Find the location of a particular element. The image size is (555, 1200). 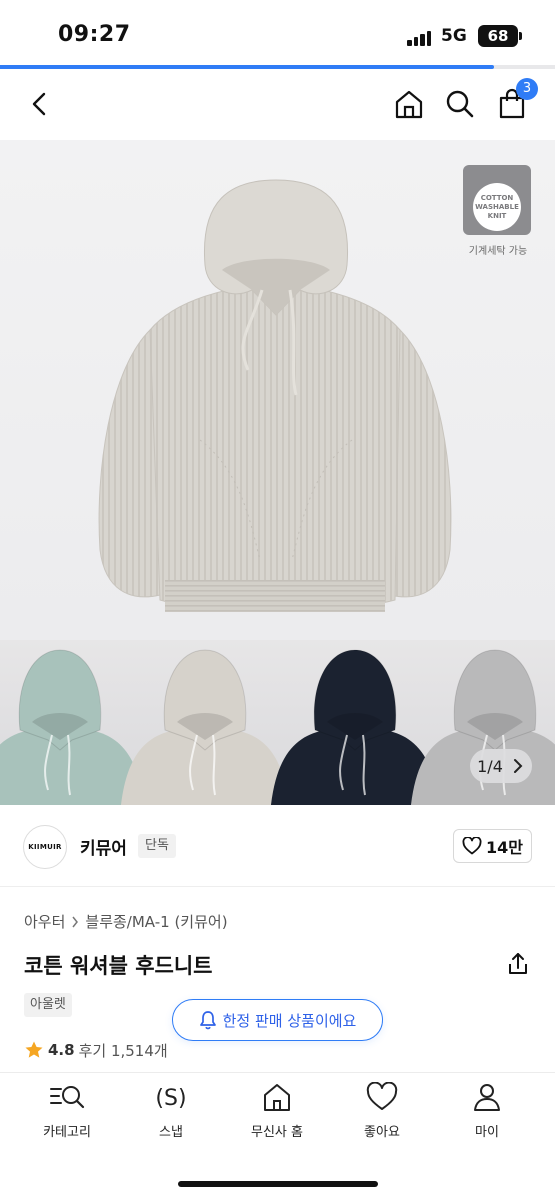

search-button is located at coordinates (460, 104).